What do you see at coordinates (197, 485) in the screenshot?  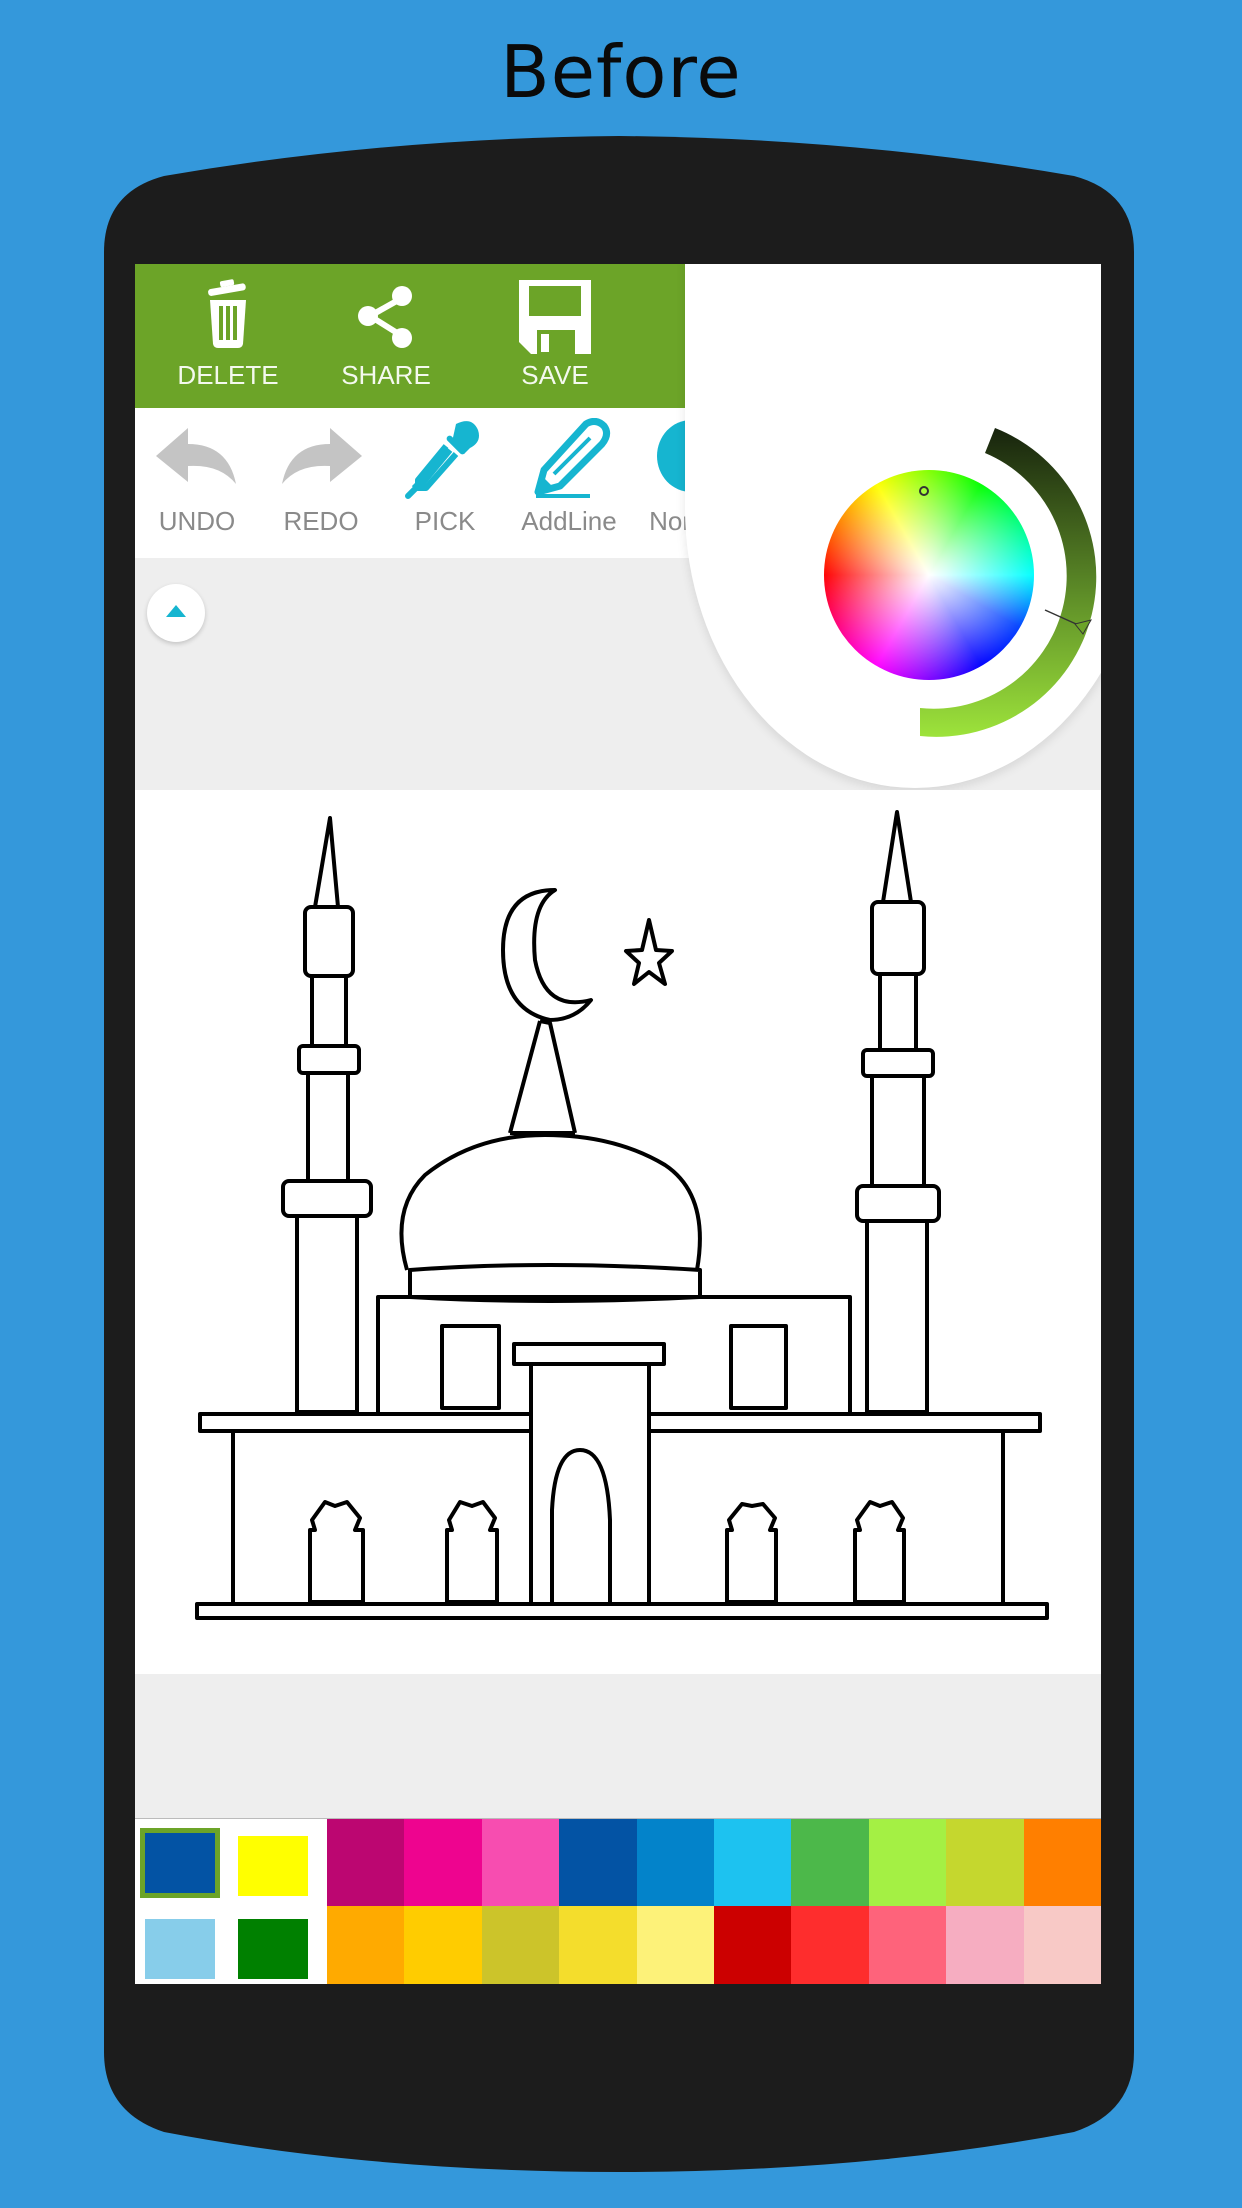 I see `undo-button: UNDO` at bounding box center [197, 485].